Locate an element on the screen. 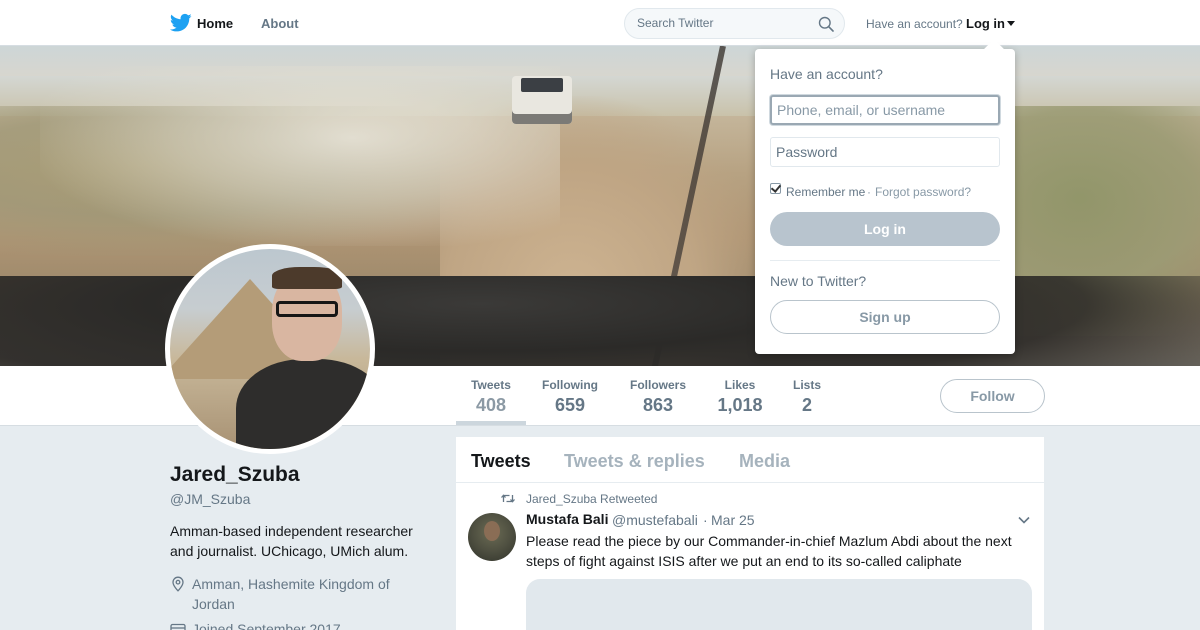  chevron-down-icon is located at coordinates (1024, 520).